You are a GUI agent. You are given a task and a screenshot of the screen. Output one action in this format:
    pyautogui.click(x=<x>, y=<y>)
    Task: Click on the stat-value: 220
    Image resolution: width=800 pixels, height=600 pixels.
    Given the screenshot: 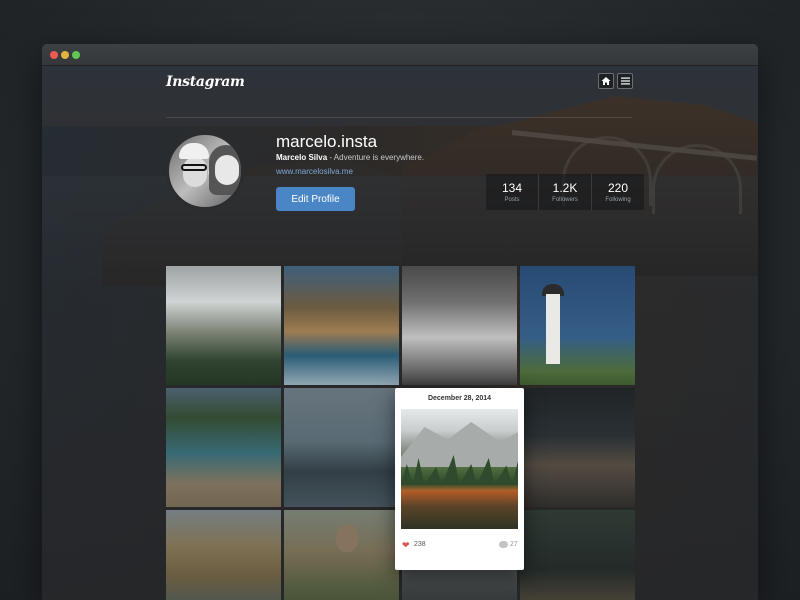 What is the action you would take?
    pyautogui.click(x=618, y=188)
    